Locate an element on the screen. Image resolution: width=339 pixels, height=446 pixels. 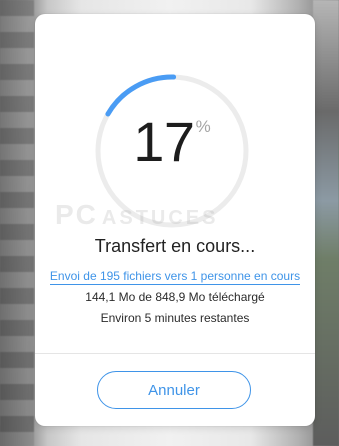
watermark: PC ASTUCES is located at coordinates (190, 215).